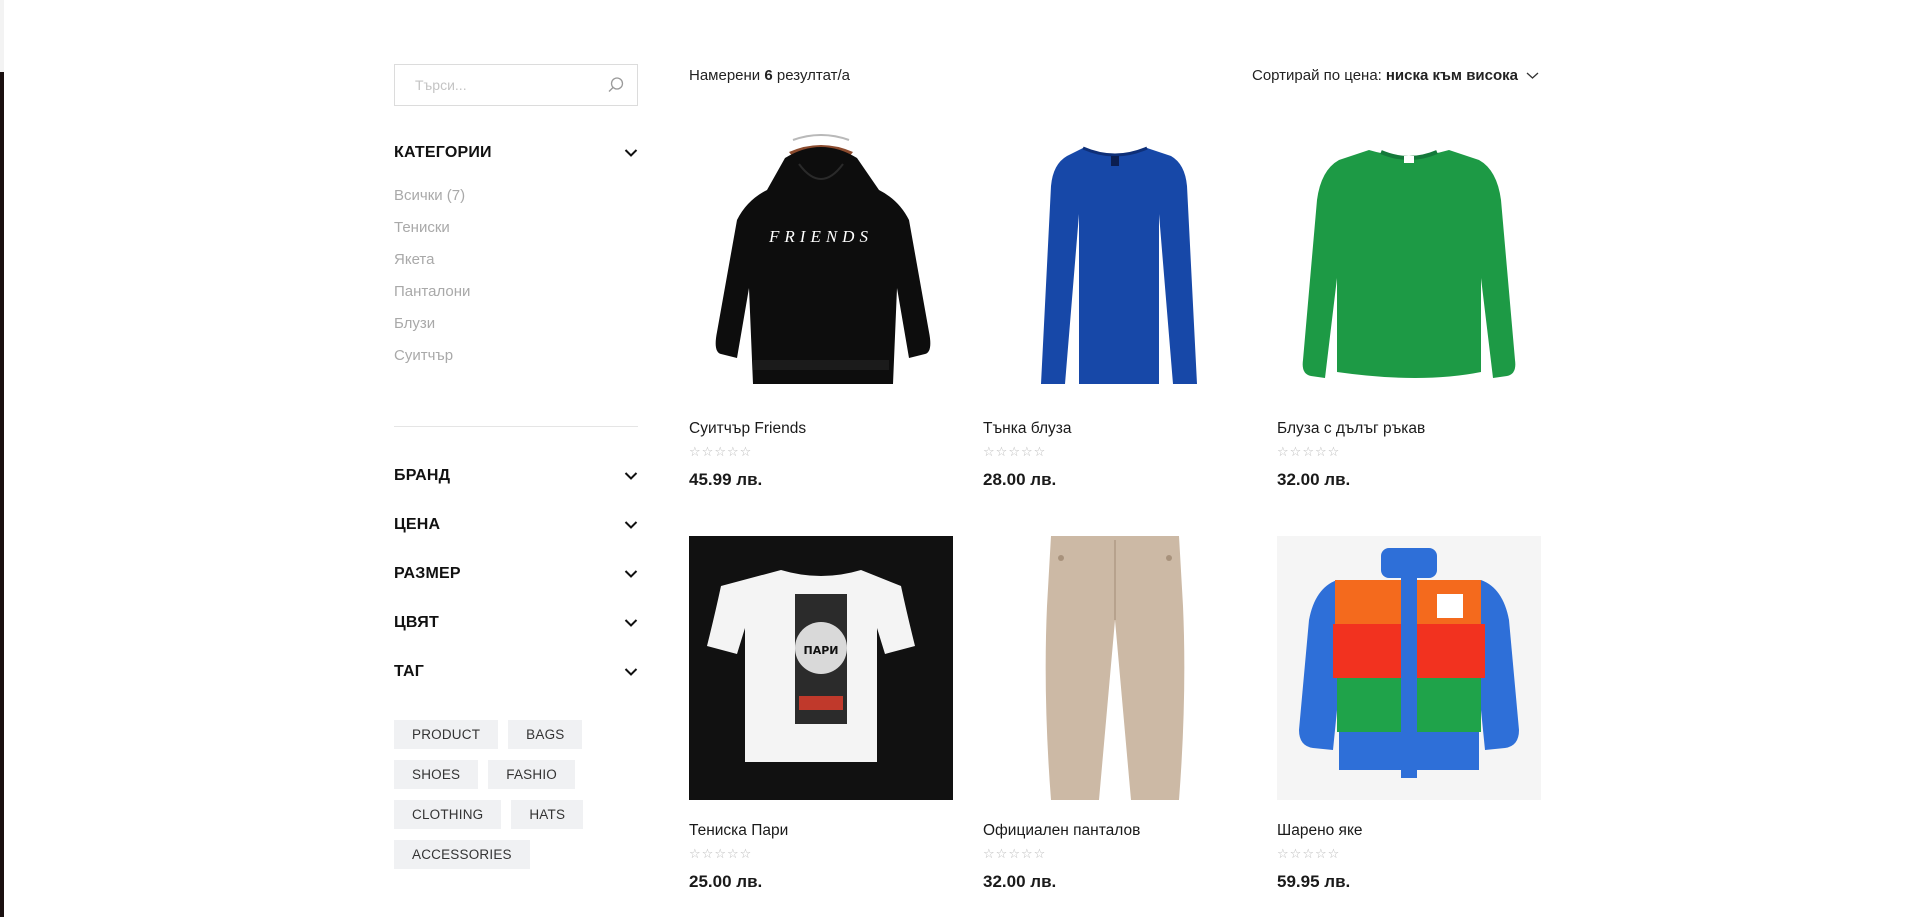  I want to click on results-count: Намерени 6 резултат/а, so click(769, 75).